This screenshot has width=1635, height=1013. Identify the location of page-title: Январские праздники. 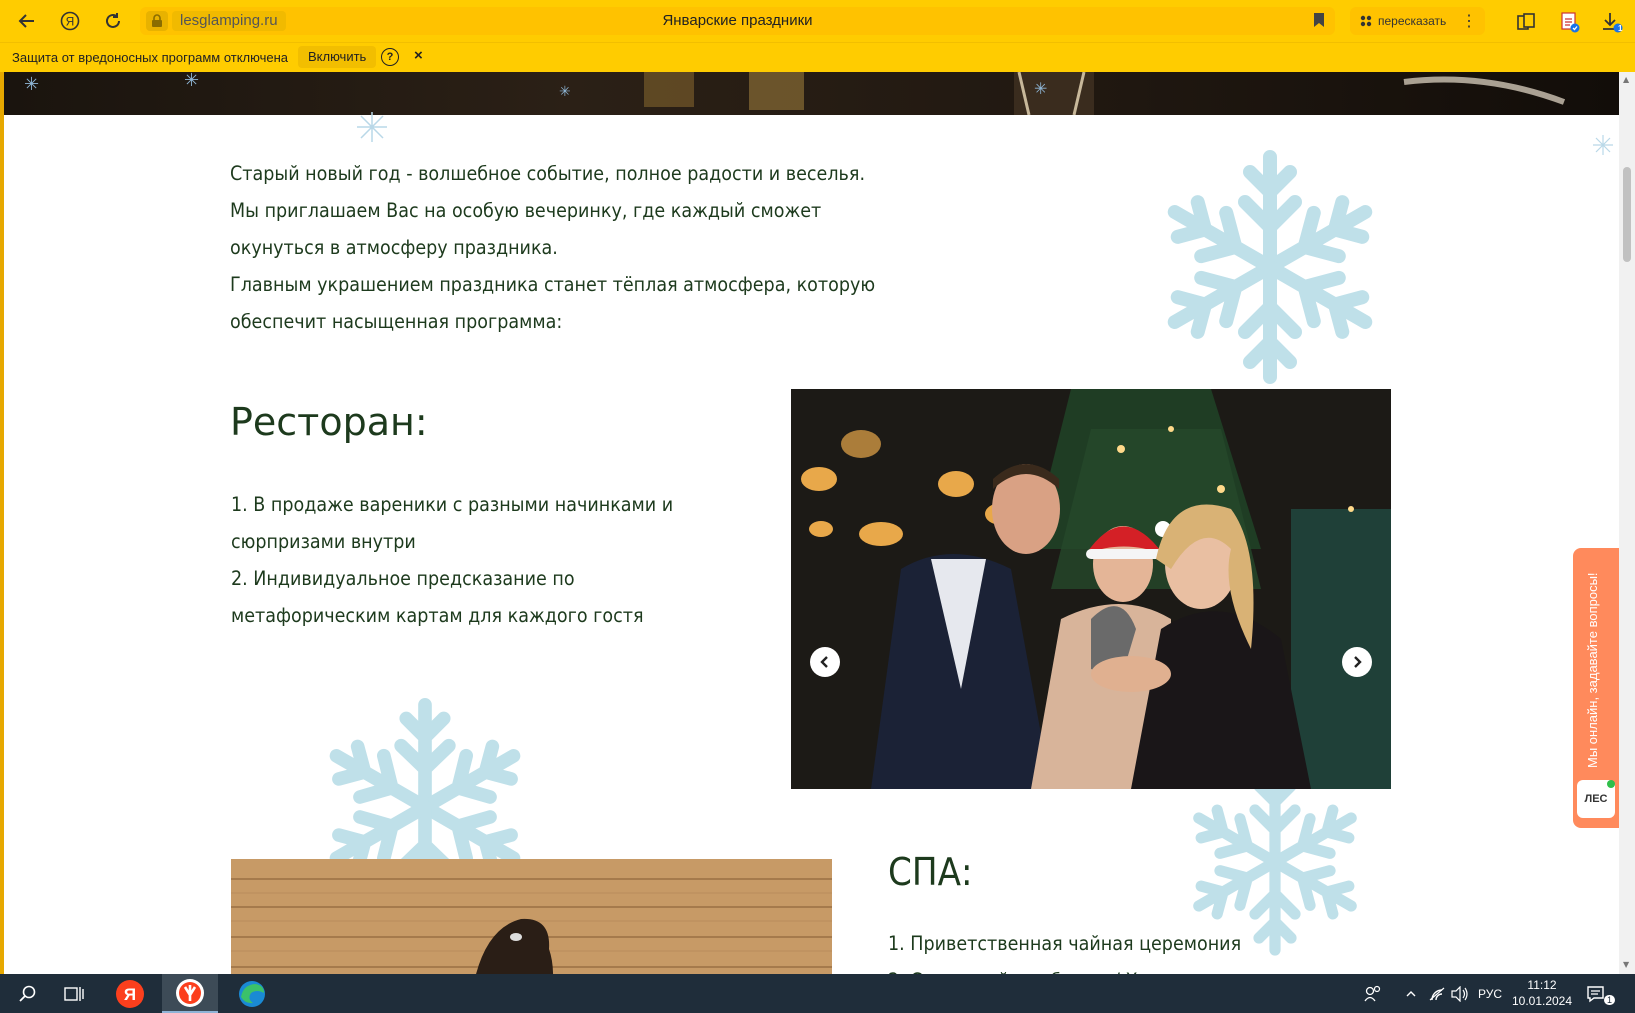
(737, 20).